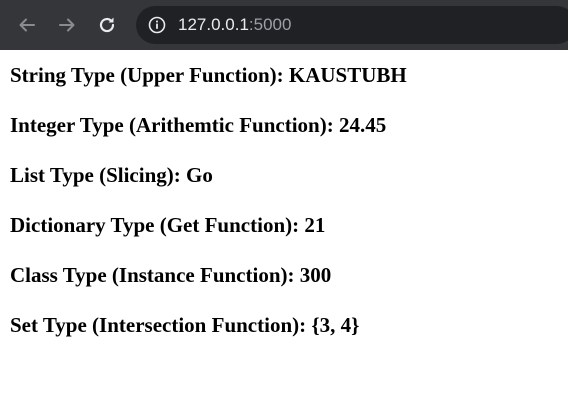 Image resolution: width=568 pixels, height=402 pixels. Describe the element at coordinates (213, 24) in the screenshot. I see `url-host: 127.0.0.1` at that location.